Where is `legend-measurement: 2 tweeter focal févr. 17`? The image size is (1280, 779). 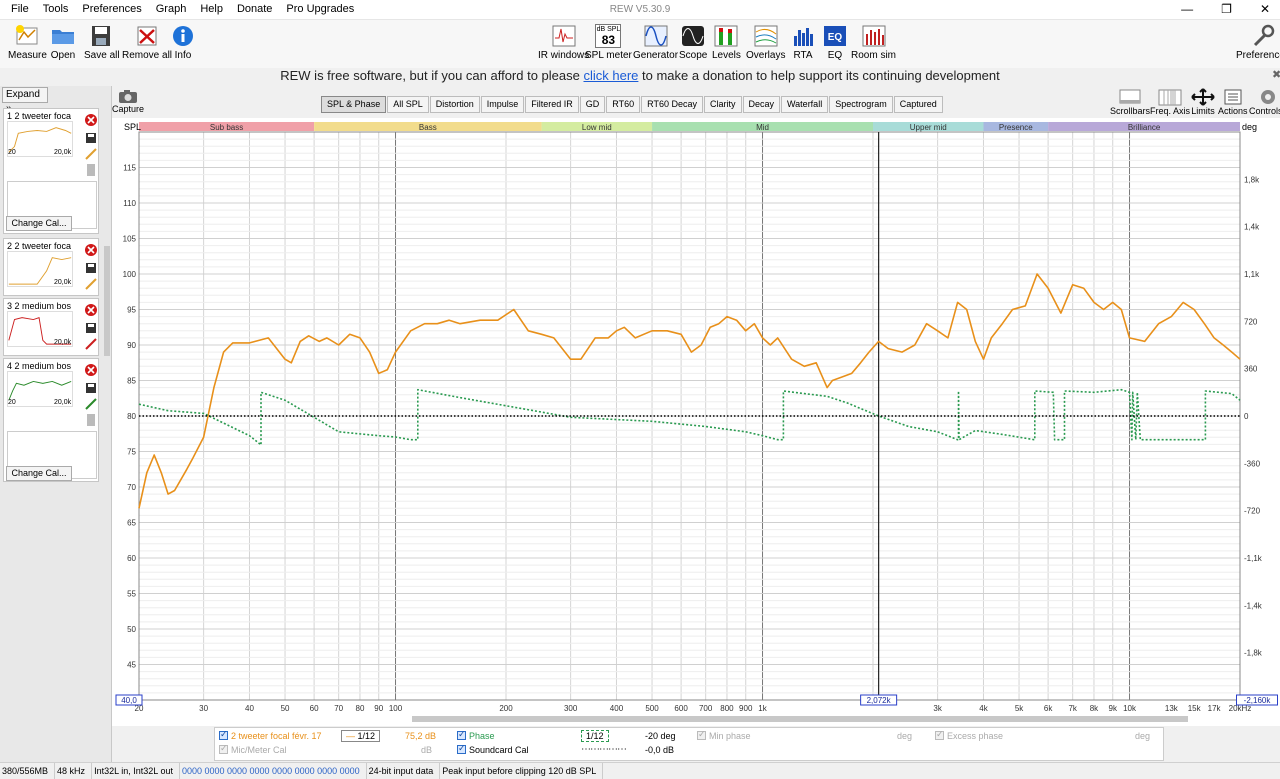 legend-measurement: 2 tweeter focal févr. 17 is located at coordinates (270, 735).